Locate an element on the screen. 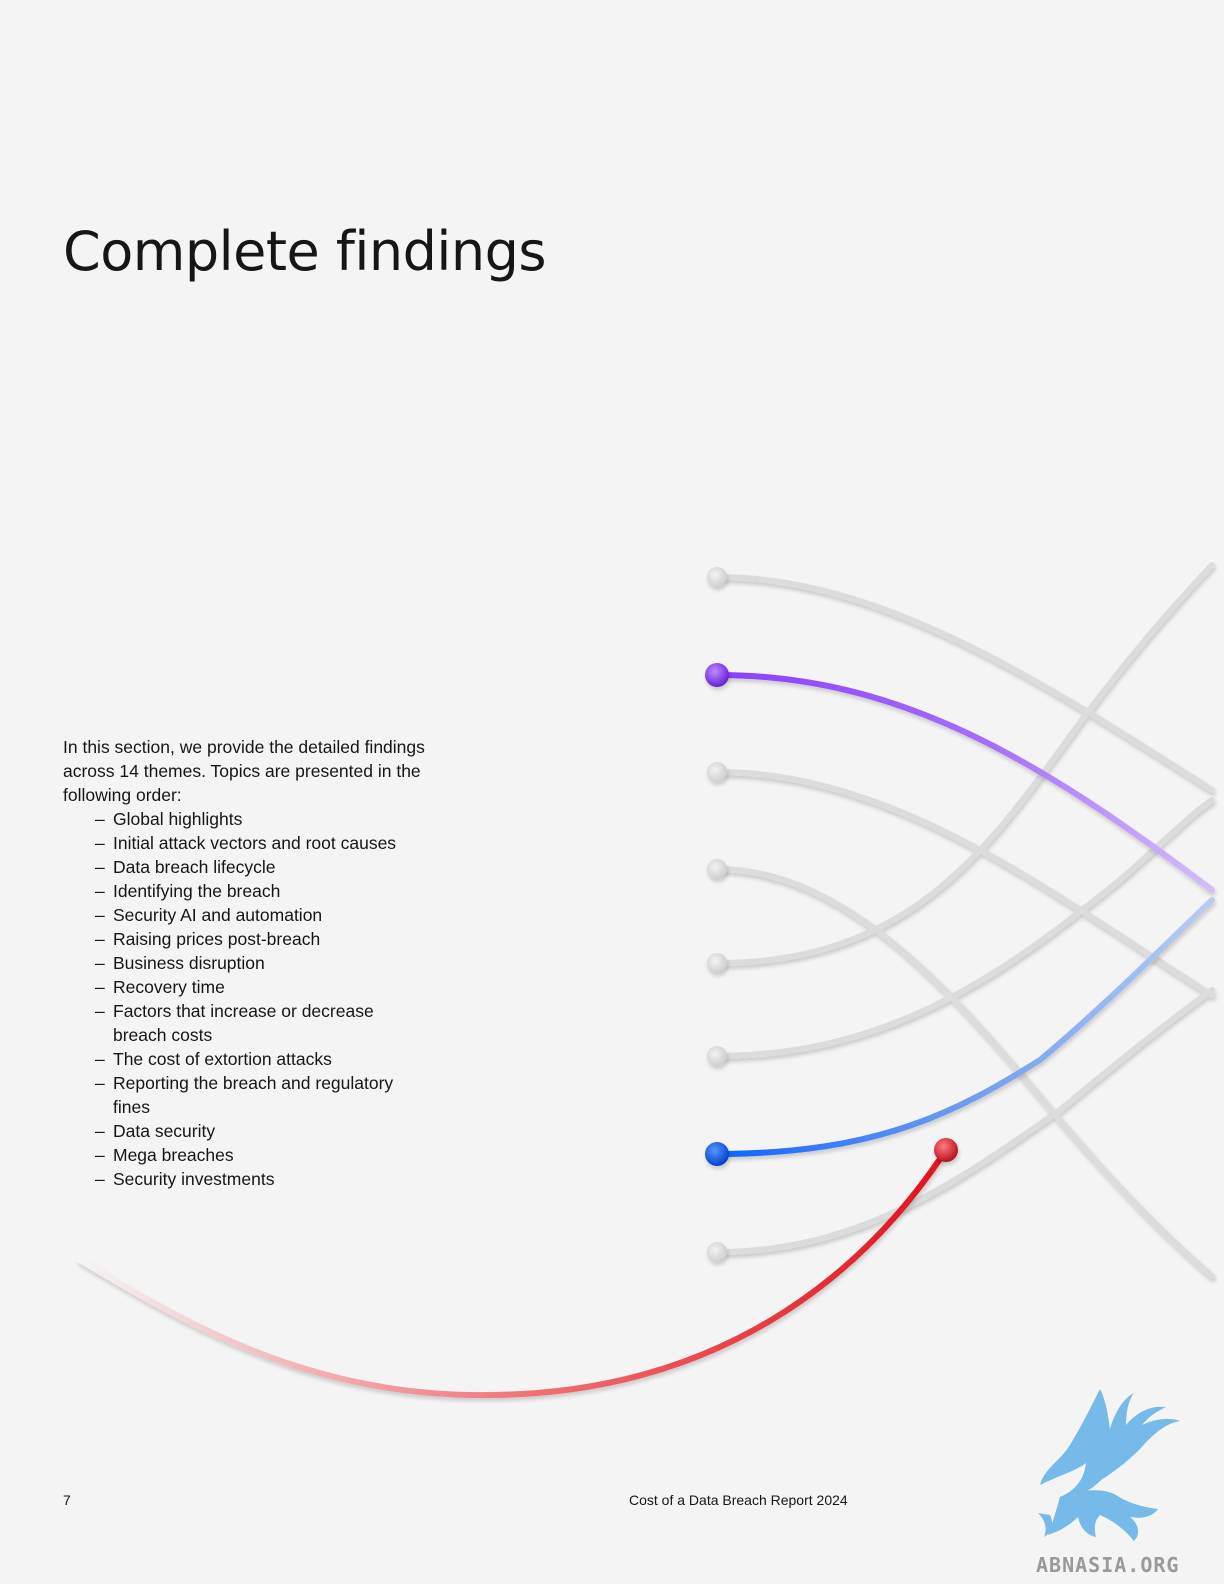 The height and width of the screenshot is (1584, 1224). list-item: – Data breach lifecycle is located at coordinates (260, 867).